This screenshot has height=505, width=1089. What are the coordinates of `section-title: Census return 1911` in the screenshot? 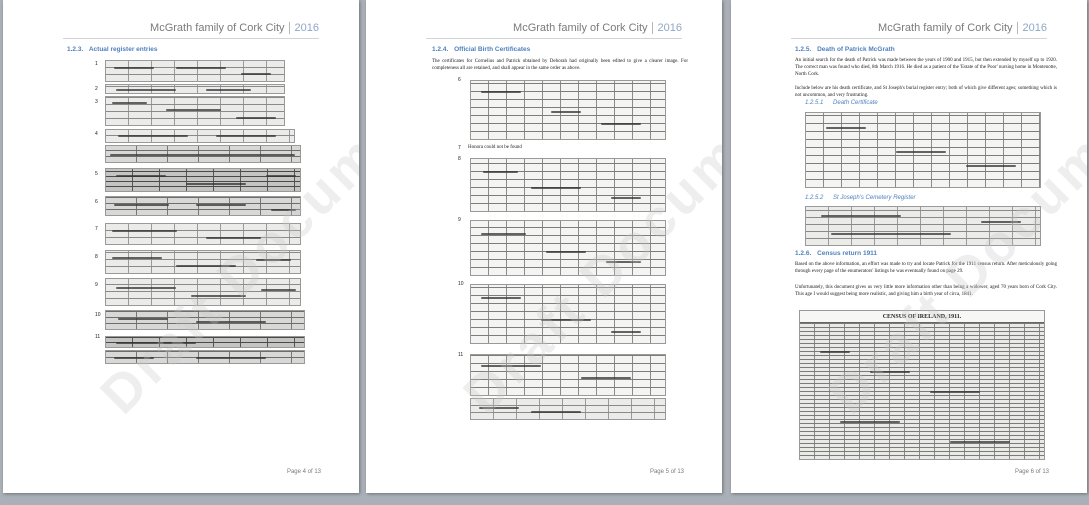 It's located at (847, 253).